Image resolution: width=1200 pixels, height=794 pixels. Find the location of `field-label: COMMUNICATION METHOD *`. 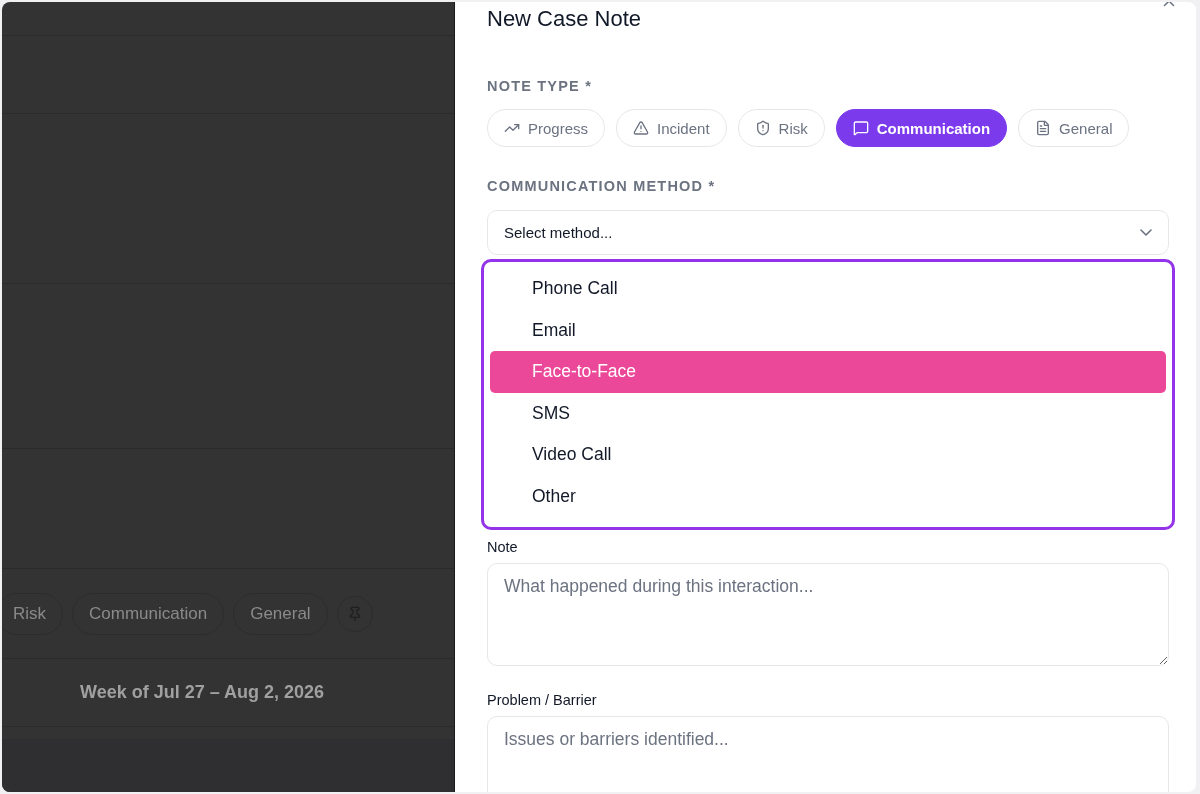

field-label: COMMUNICATION METHOD * is located at coordinates (602, 186).